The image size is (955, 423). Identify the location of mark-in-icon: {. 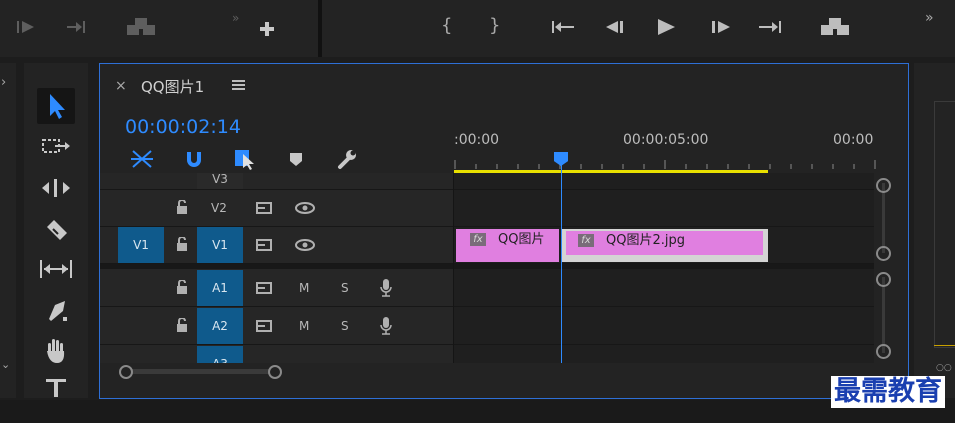
(446, 26).